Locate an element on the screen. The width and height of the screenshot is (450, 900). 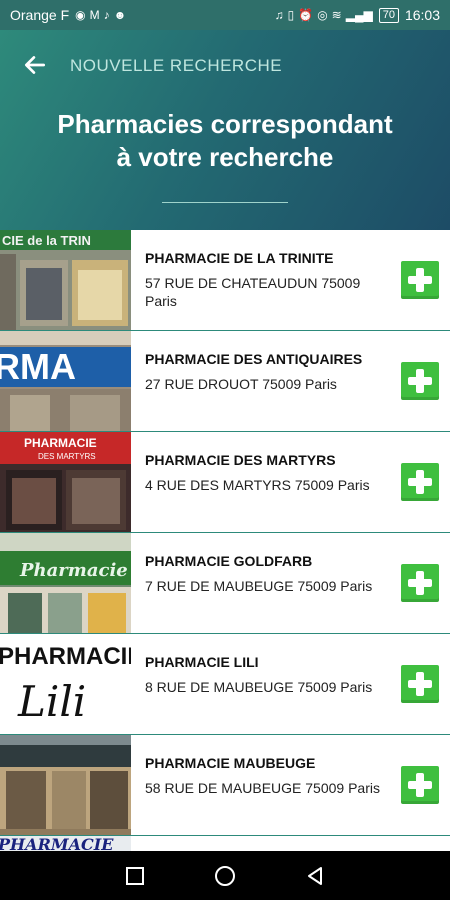
pharmacy-photo: CIE de la TRIN is located at coordinates (65, 280).